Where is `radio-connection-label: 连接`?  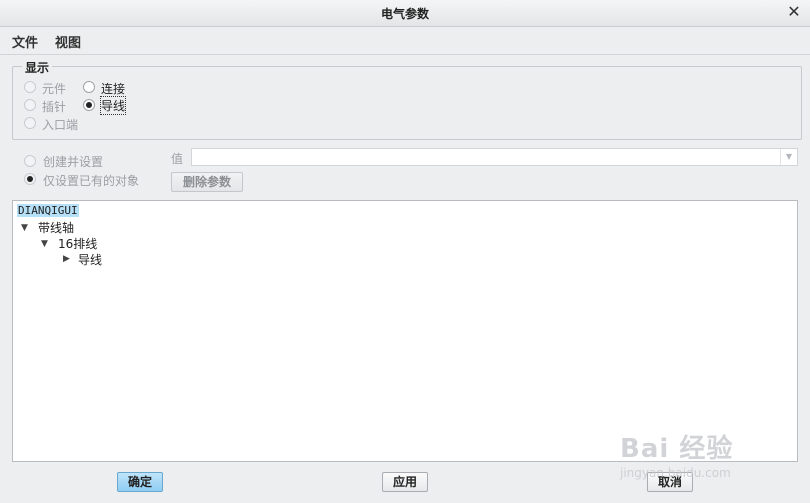
radio-connection-label: 连接 is located at coordinates (113, 89).